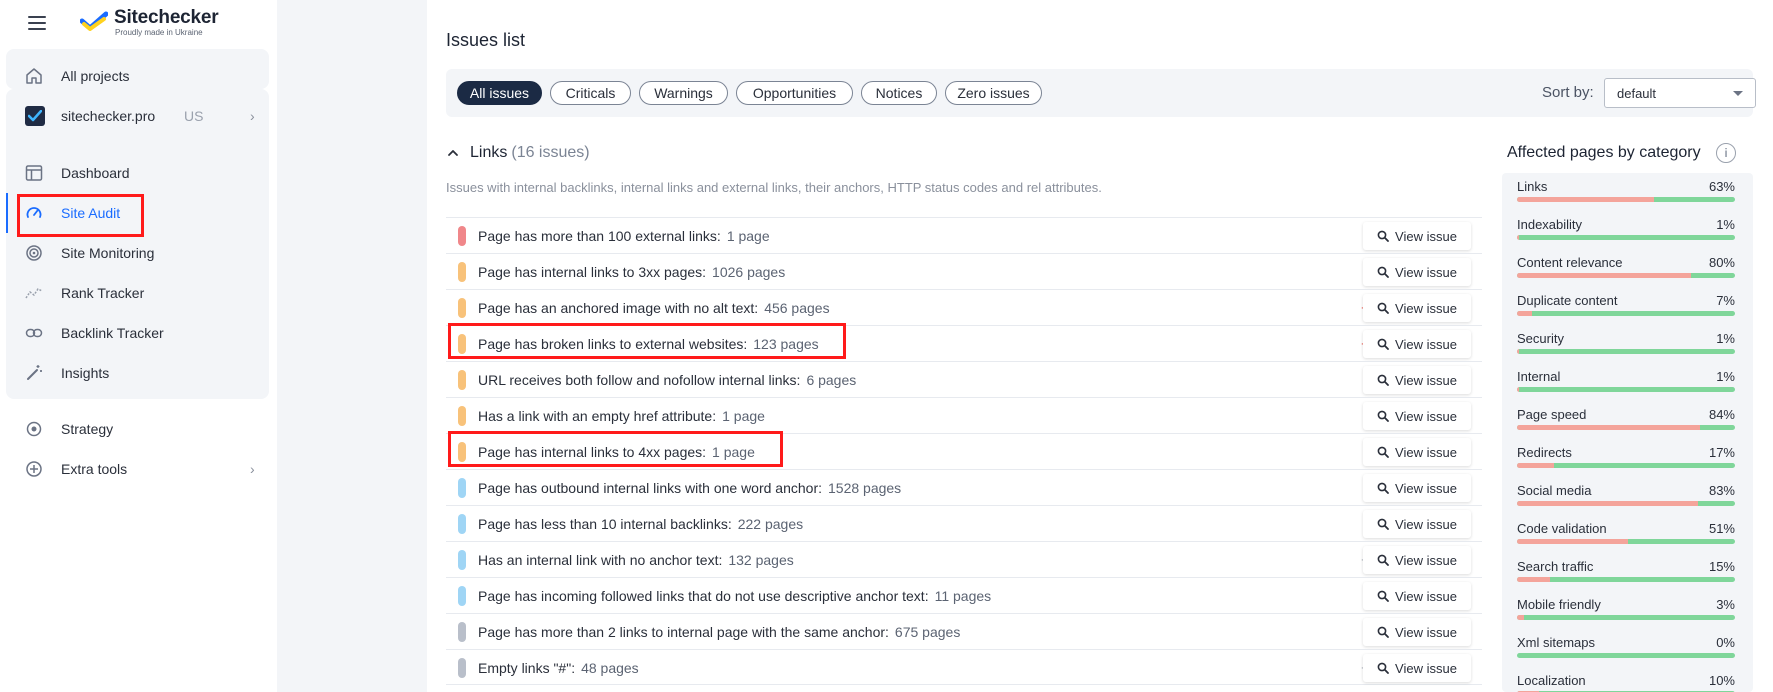 The height and width of the screenshot is (692, 1773). Describe the element at coordinates (166, 18) in the screenshot. I see `brand-name: Sitechecker` at that location.